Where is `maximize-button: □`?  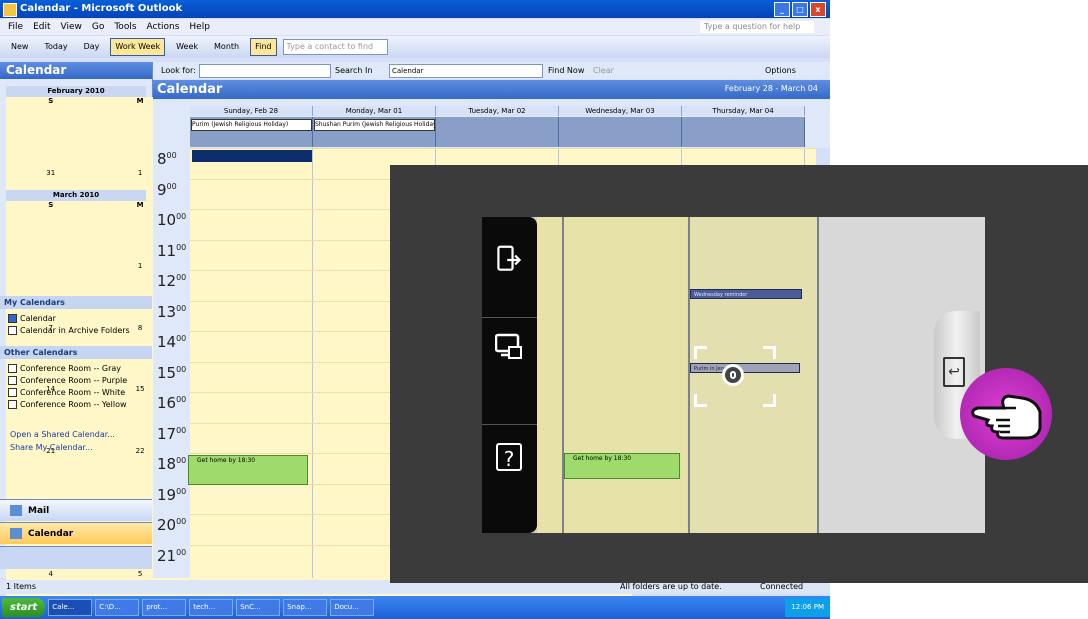 maximize-button: □ is located at coordinates (800, 9).